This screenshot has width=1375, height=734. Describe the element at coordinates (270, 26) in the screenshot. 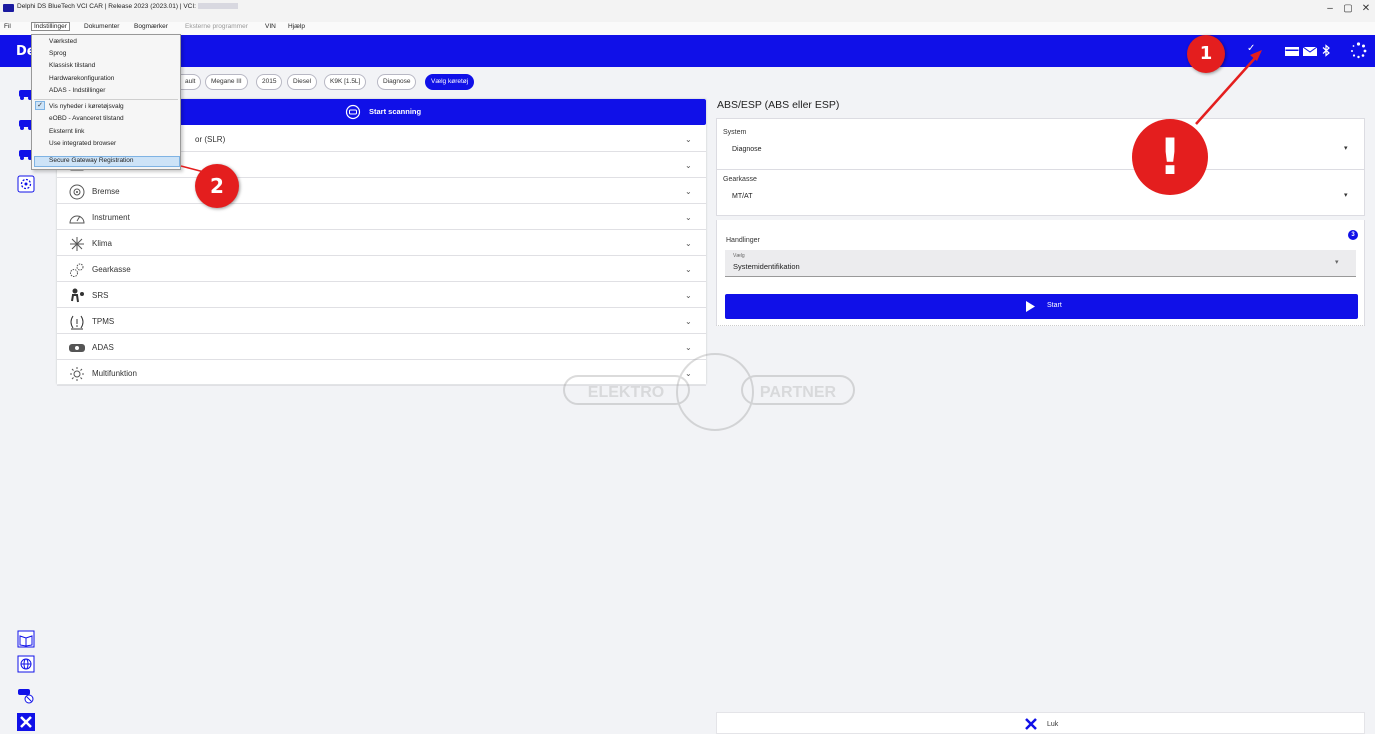

I see `menu-vin: VIN` at that location.